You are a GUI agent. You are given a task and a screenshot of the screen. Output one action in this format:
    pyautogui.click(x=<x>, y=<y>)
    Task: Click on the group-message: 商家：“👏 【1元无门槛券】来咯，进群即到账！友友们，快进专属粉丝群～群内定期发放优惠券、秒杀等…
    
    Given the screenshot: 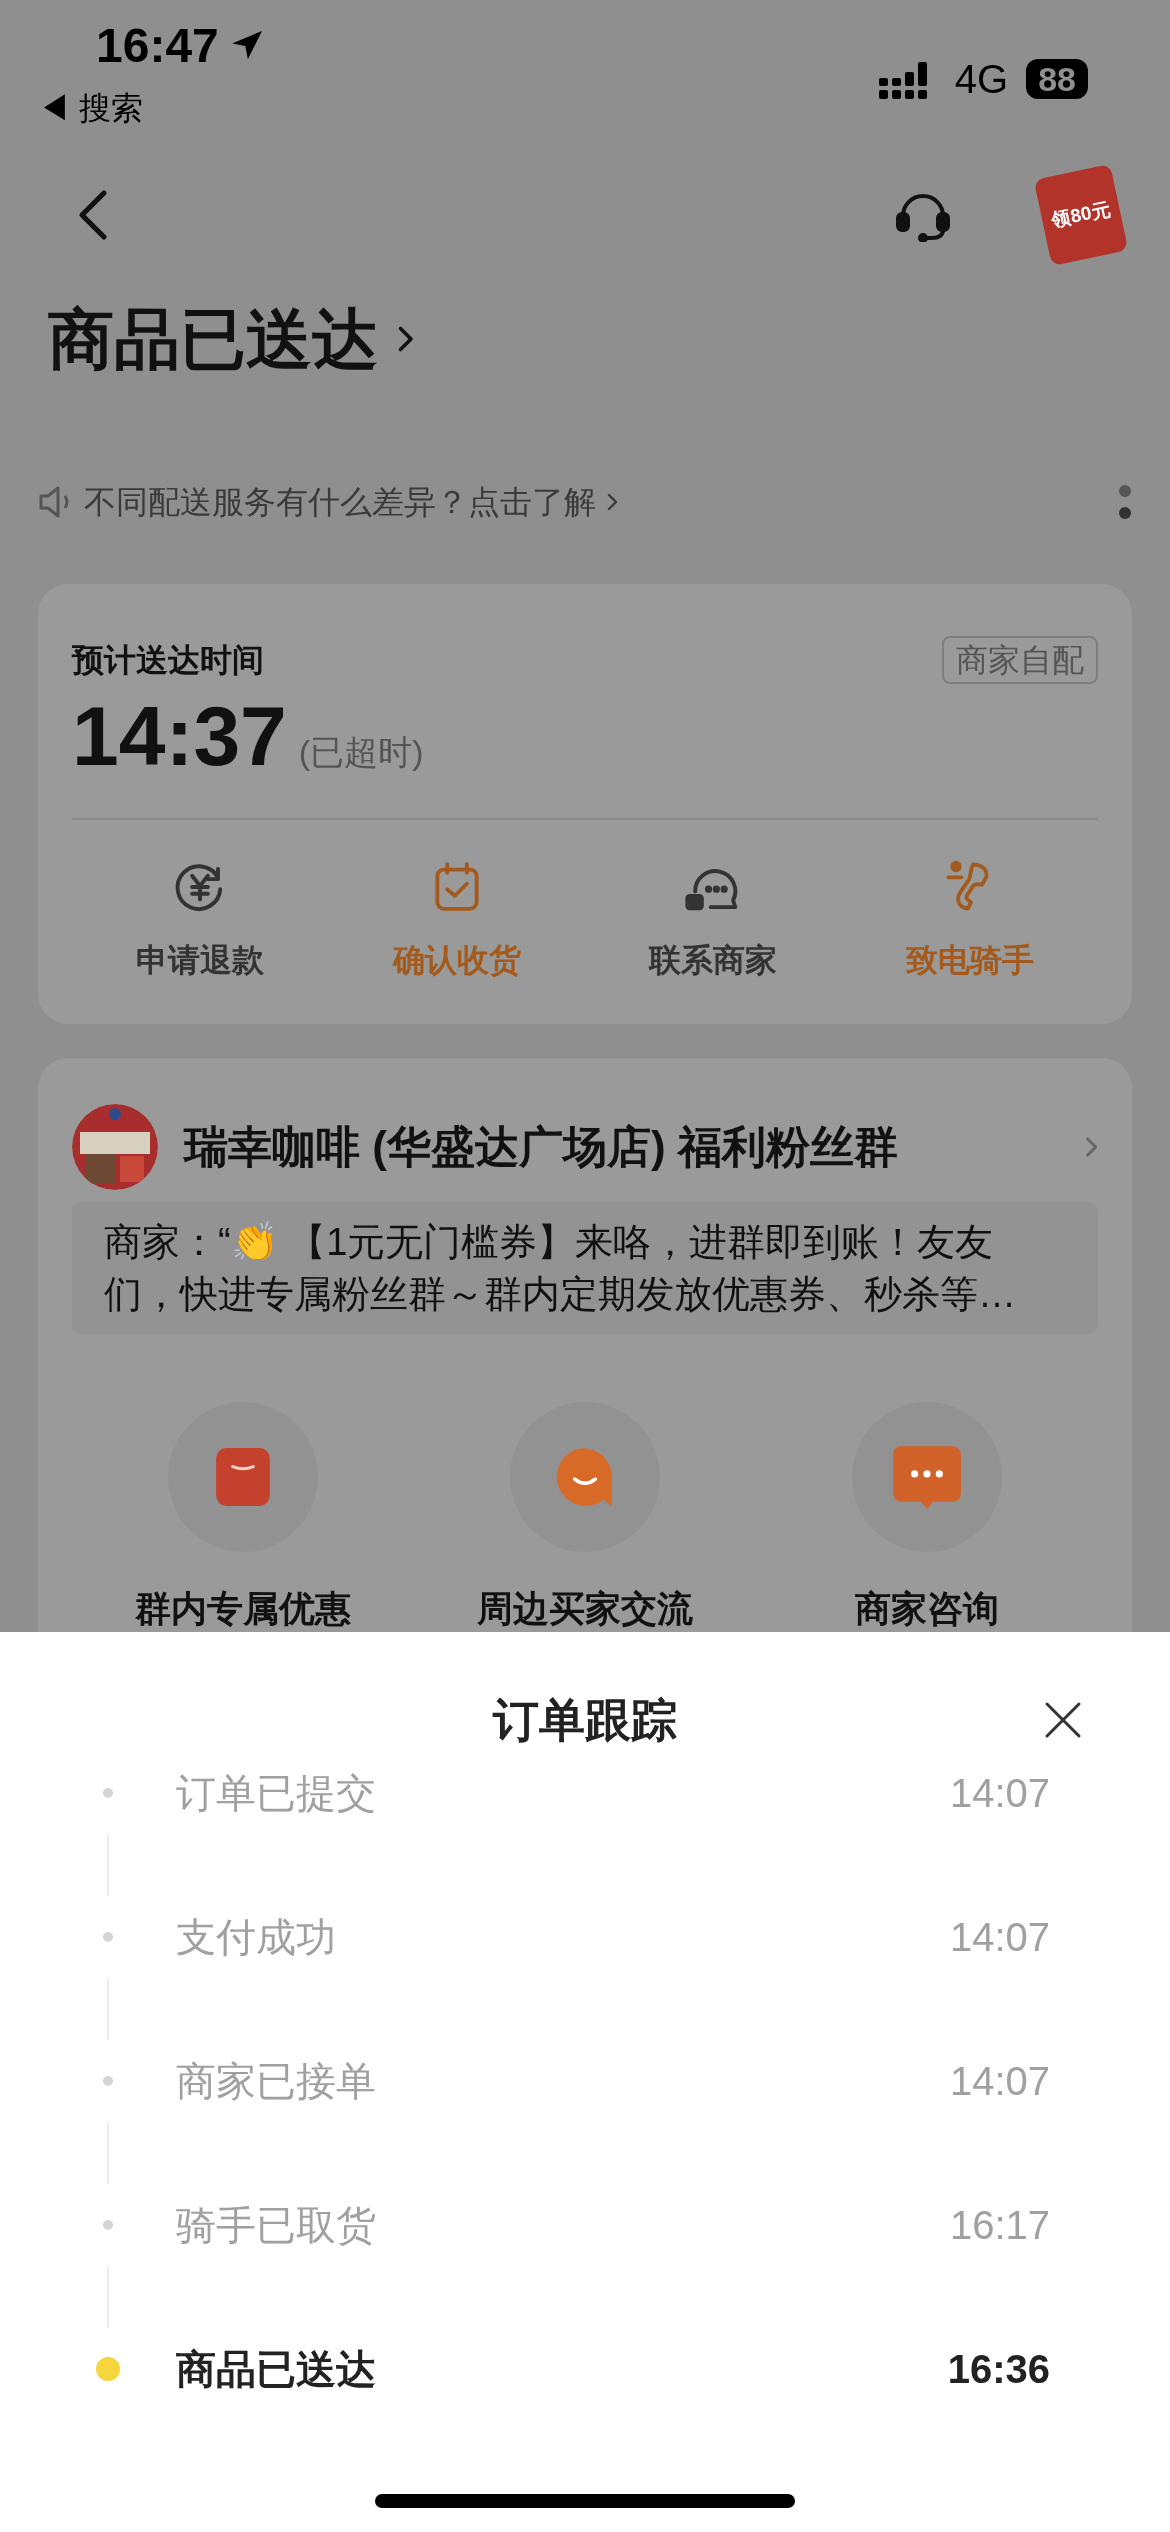 What is the action you would take?
    pyautogui.click(x=585, y=1268)
    